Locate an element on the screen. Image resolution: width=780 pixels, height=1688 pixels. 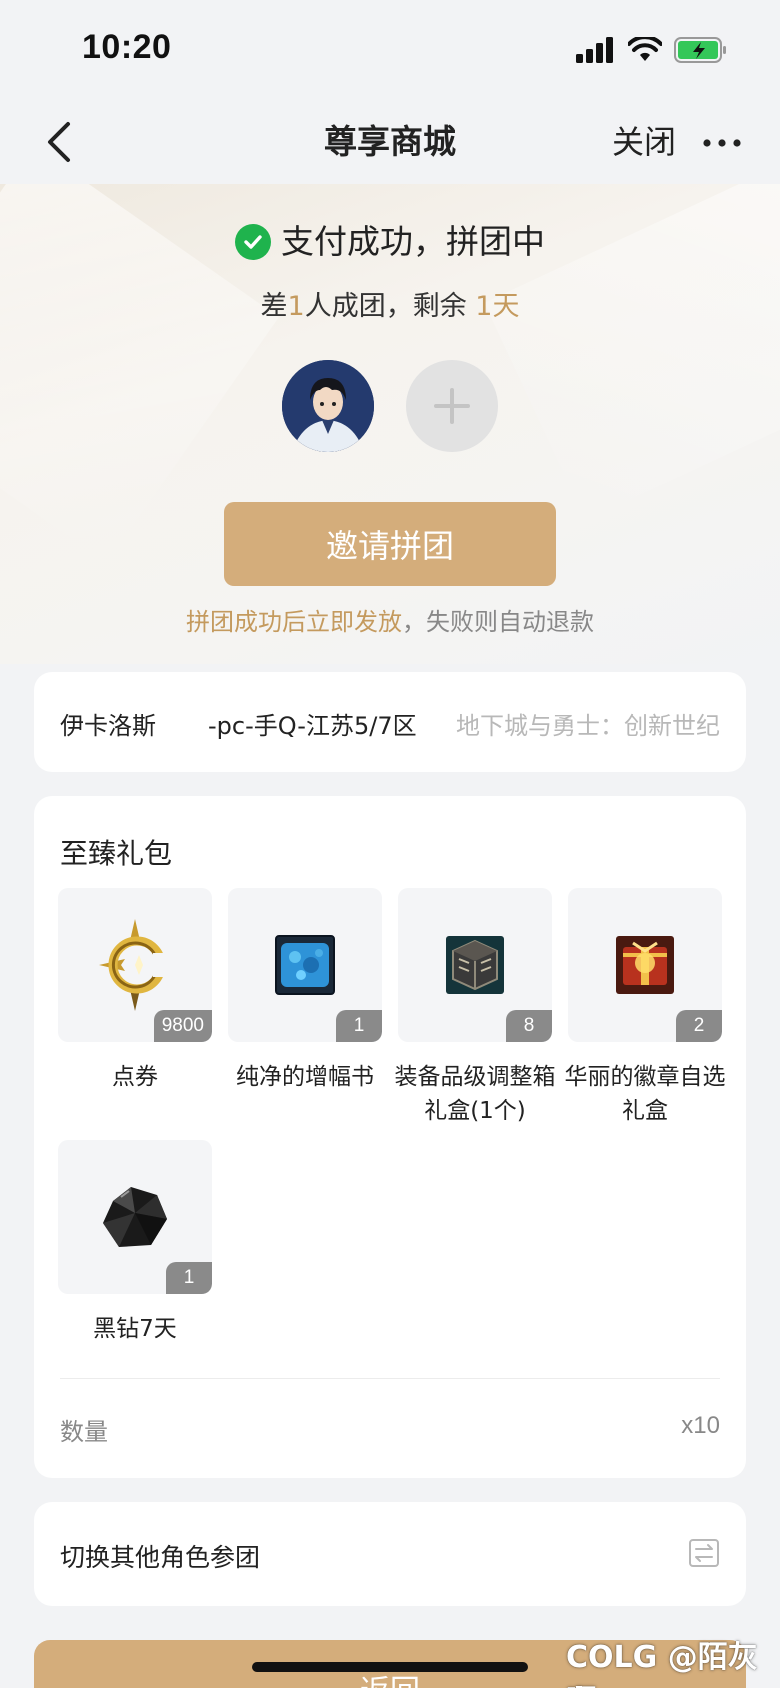
item-thumbnail: 8 is located at coordinates (475, 965).